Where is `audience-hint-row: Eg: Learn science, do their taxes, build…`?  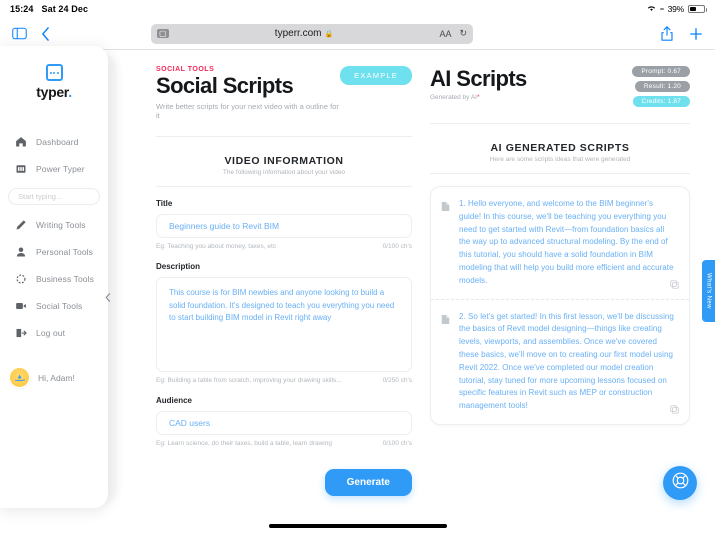
audience-hint-row: Eg: Learn science, do their taxes, build… is located at coordinates (284, 443).